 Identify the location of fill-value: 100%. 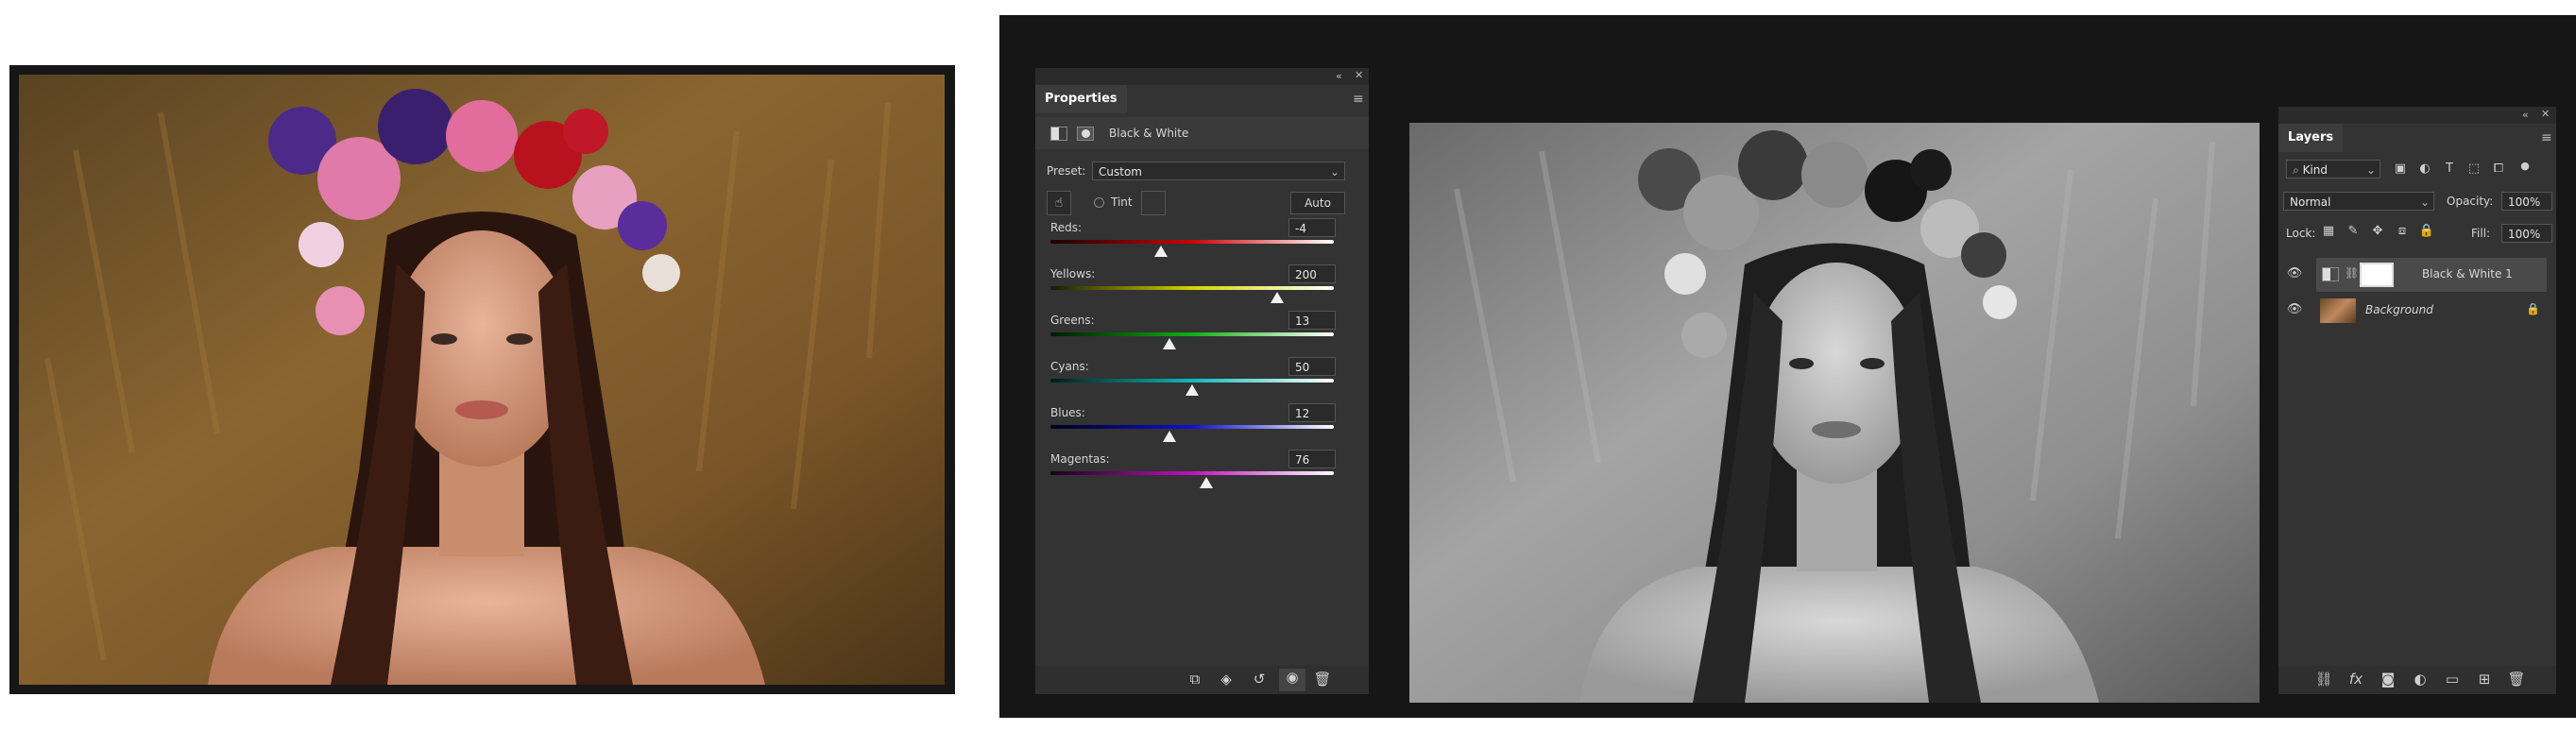
(2525, 234).